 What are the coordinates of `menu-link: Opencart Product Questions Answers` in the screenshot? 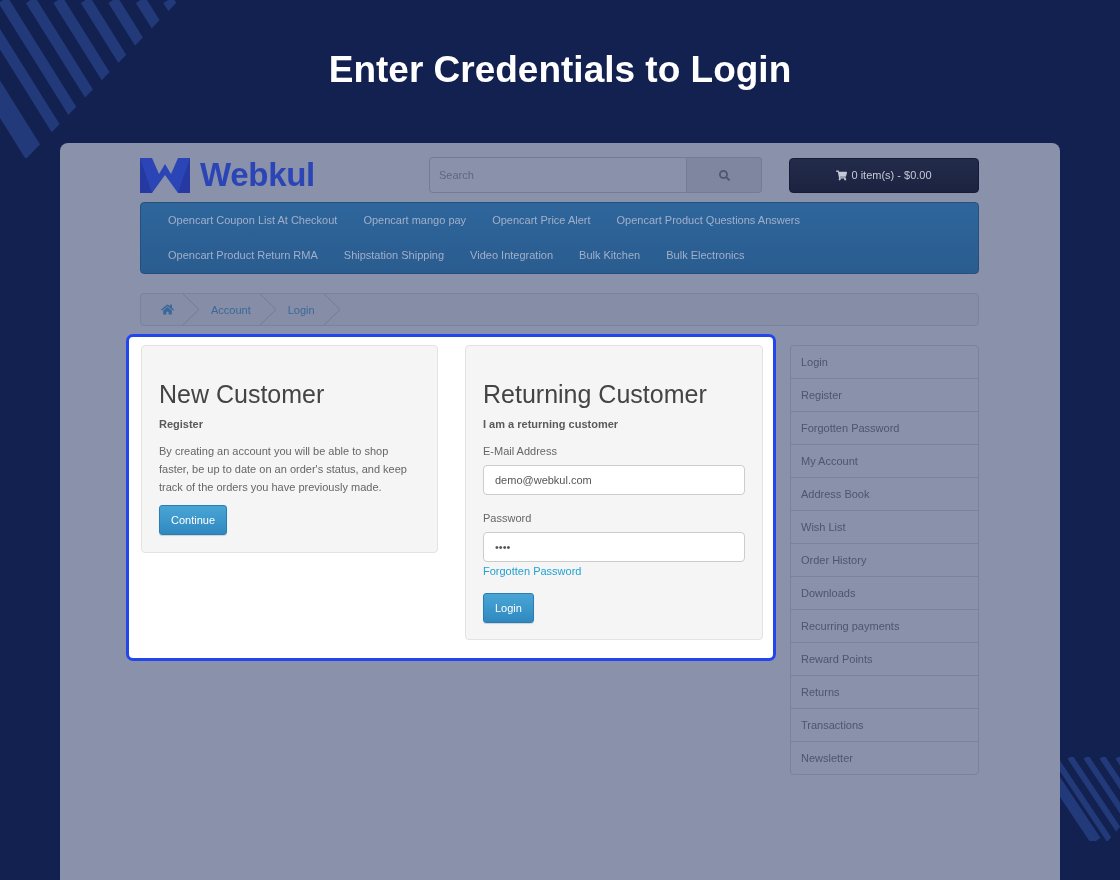 It's located at (708, 220).